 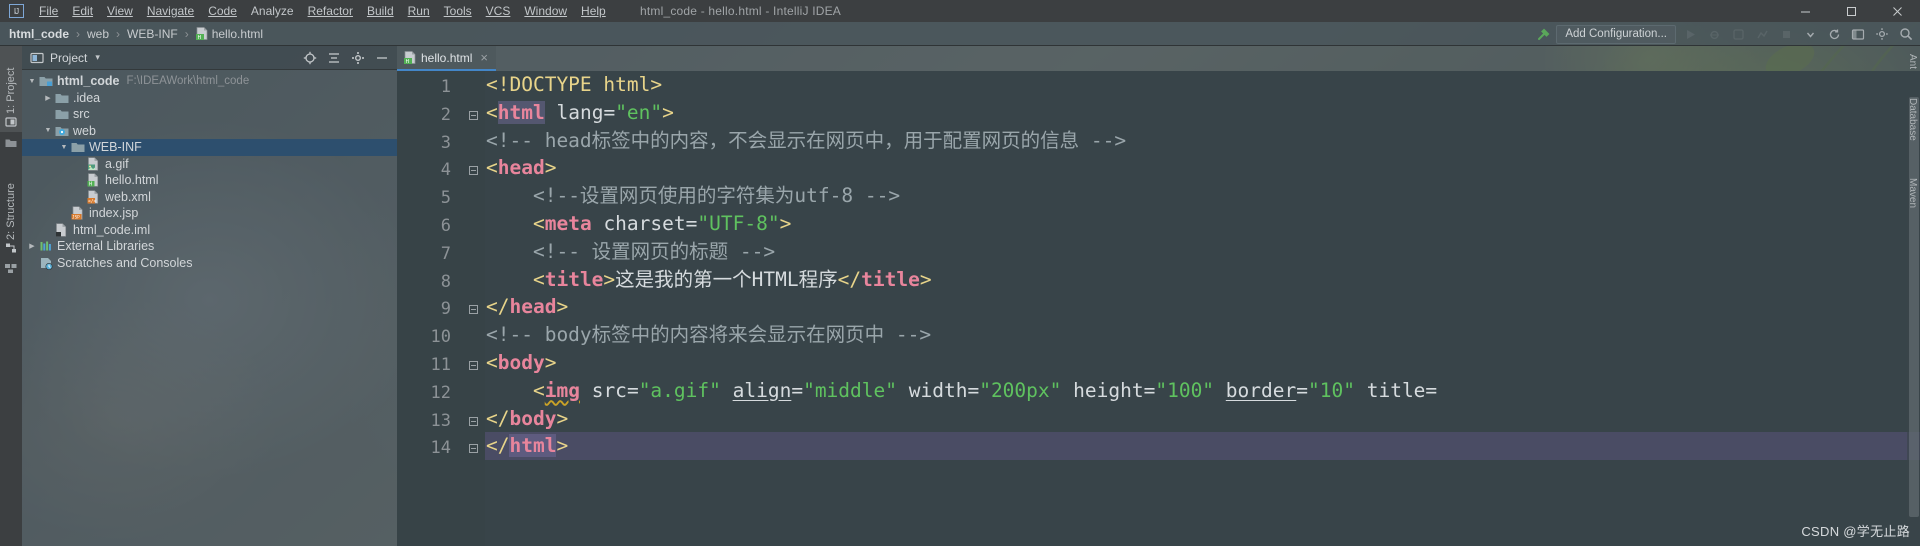 What do you see at coordinates (1912, 61) in the screenshot?
I see `tool-tab-ant: Ant` at bounding box center [1912, 61].